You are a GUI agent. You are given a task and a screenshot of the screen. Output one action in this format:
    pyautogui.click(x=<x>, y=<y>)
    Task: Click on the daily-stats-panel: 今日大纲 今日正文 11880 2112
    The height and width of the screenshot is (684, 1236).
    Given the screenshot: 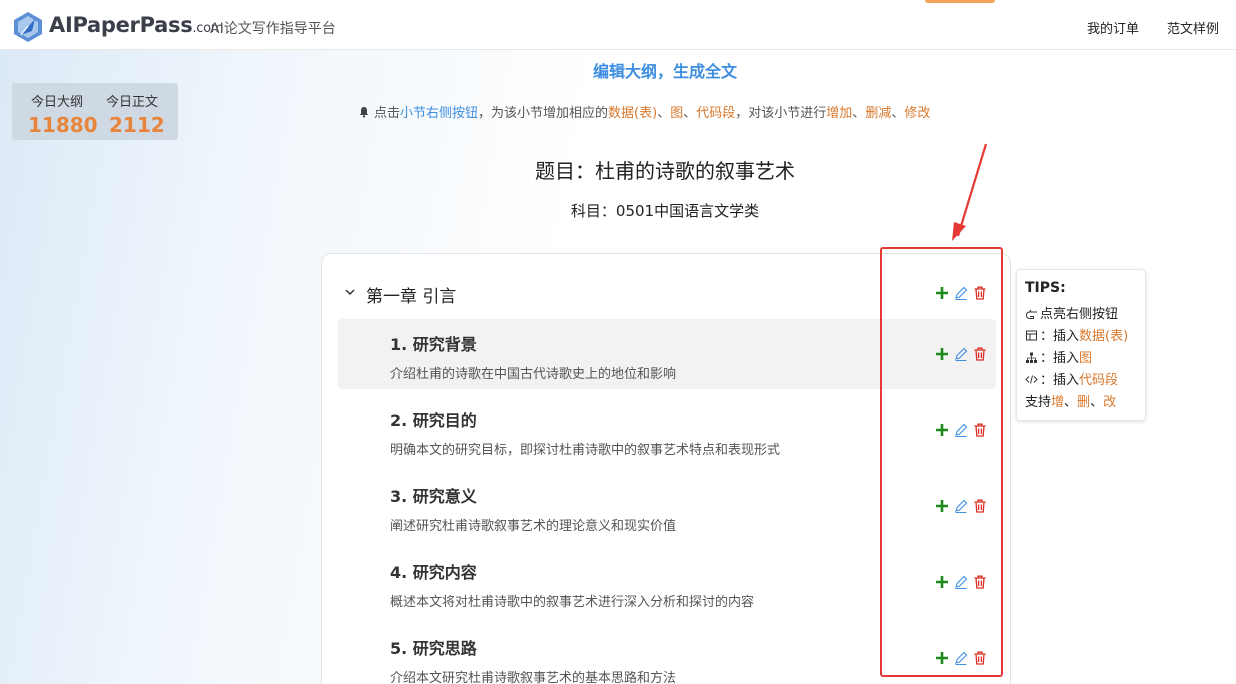 What is the action you would take?
    pyautogui.click(x=95, y=111)
    